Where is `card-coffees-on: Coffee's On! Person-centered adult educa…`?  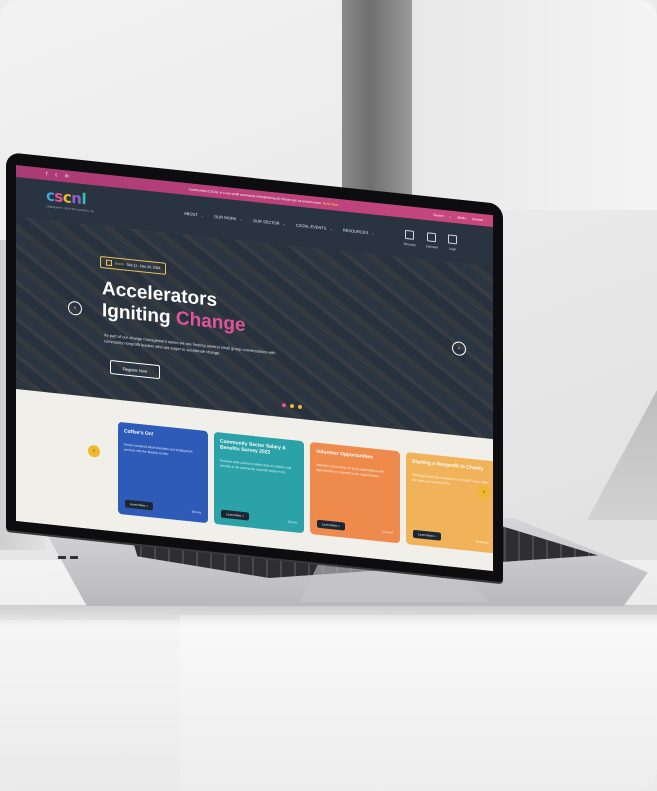 card-coffees-on: Coffee's On! Person-centered adult educa… is located at coordinates (163, 472).